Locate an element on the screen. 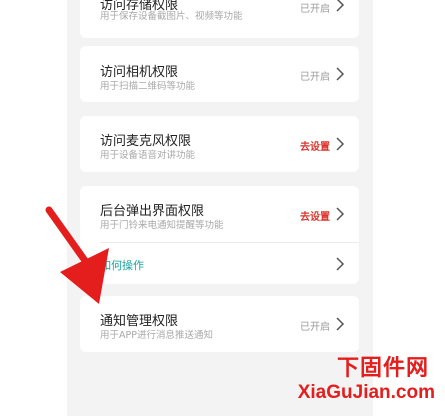 The height and width of the screenshot is (416, 445). watermark-cn: 下固件网 is located at coordinates (382, 368).